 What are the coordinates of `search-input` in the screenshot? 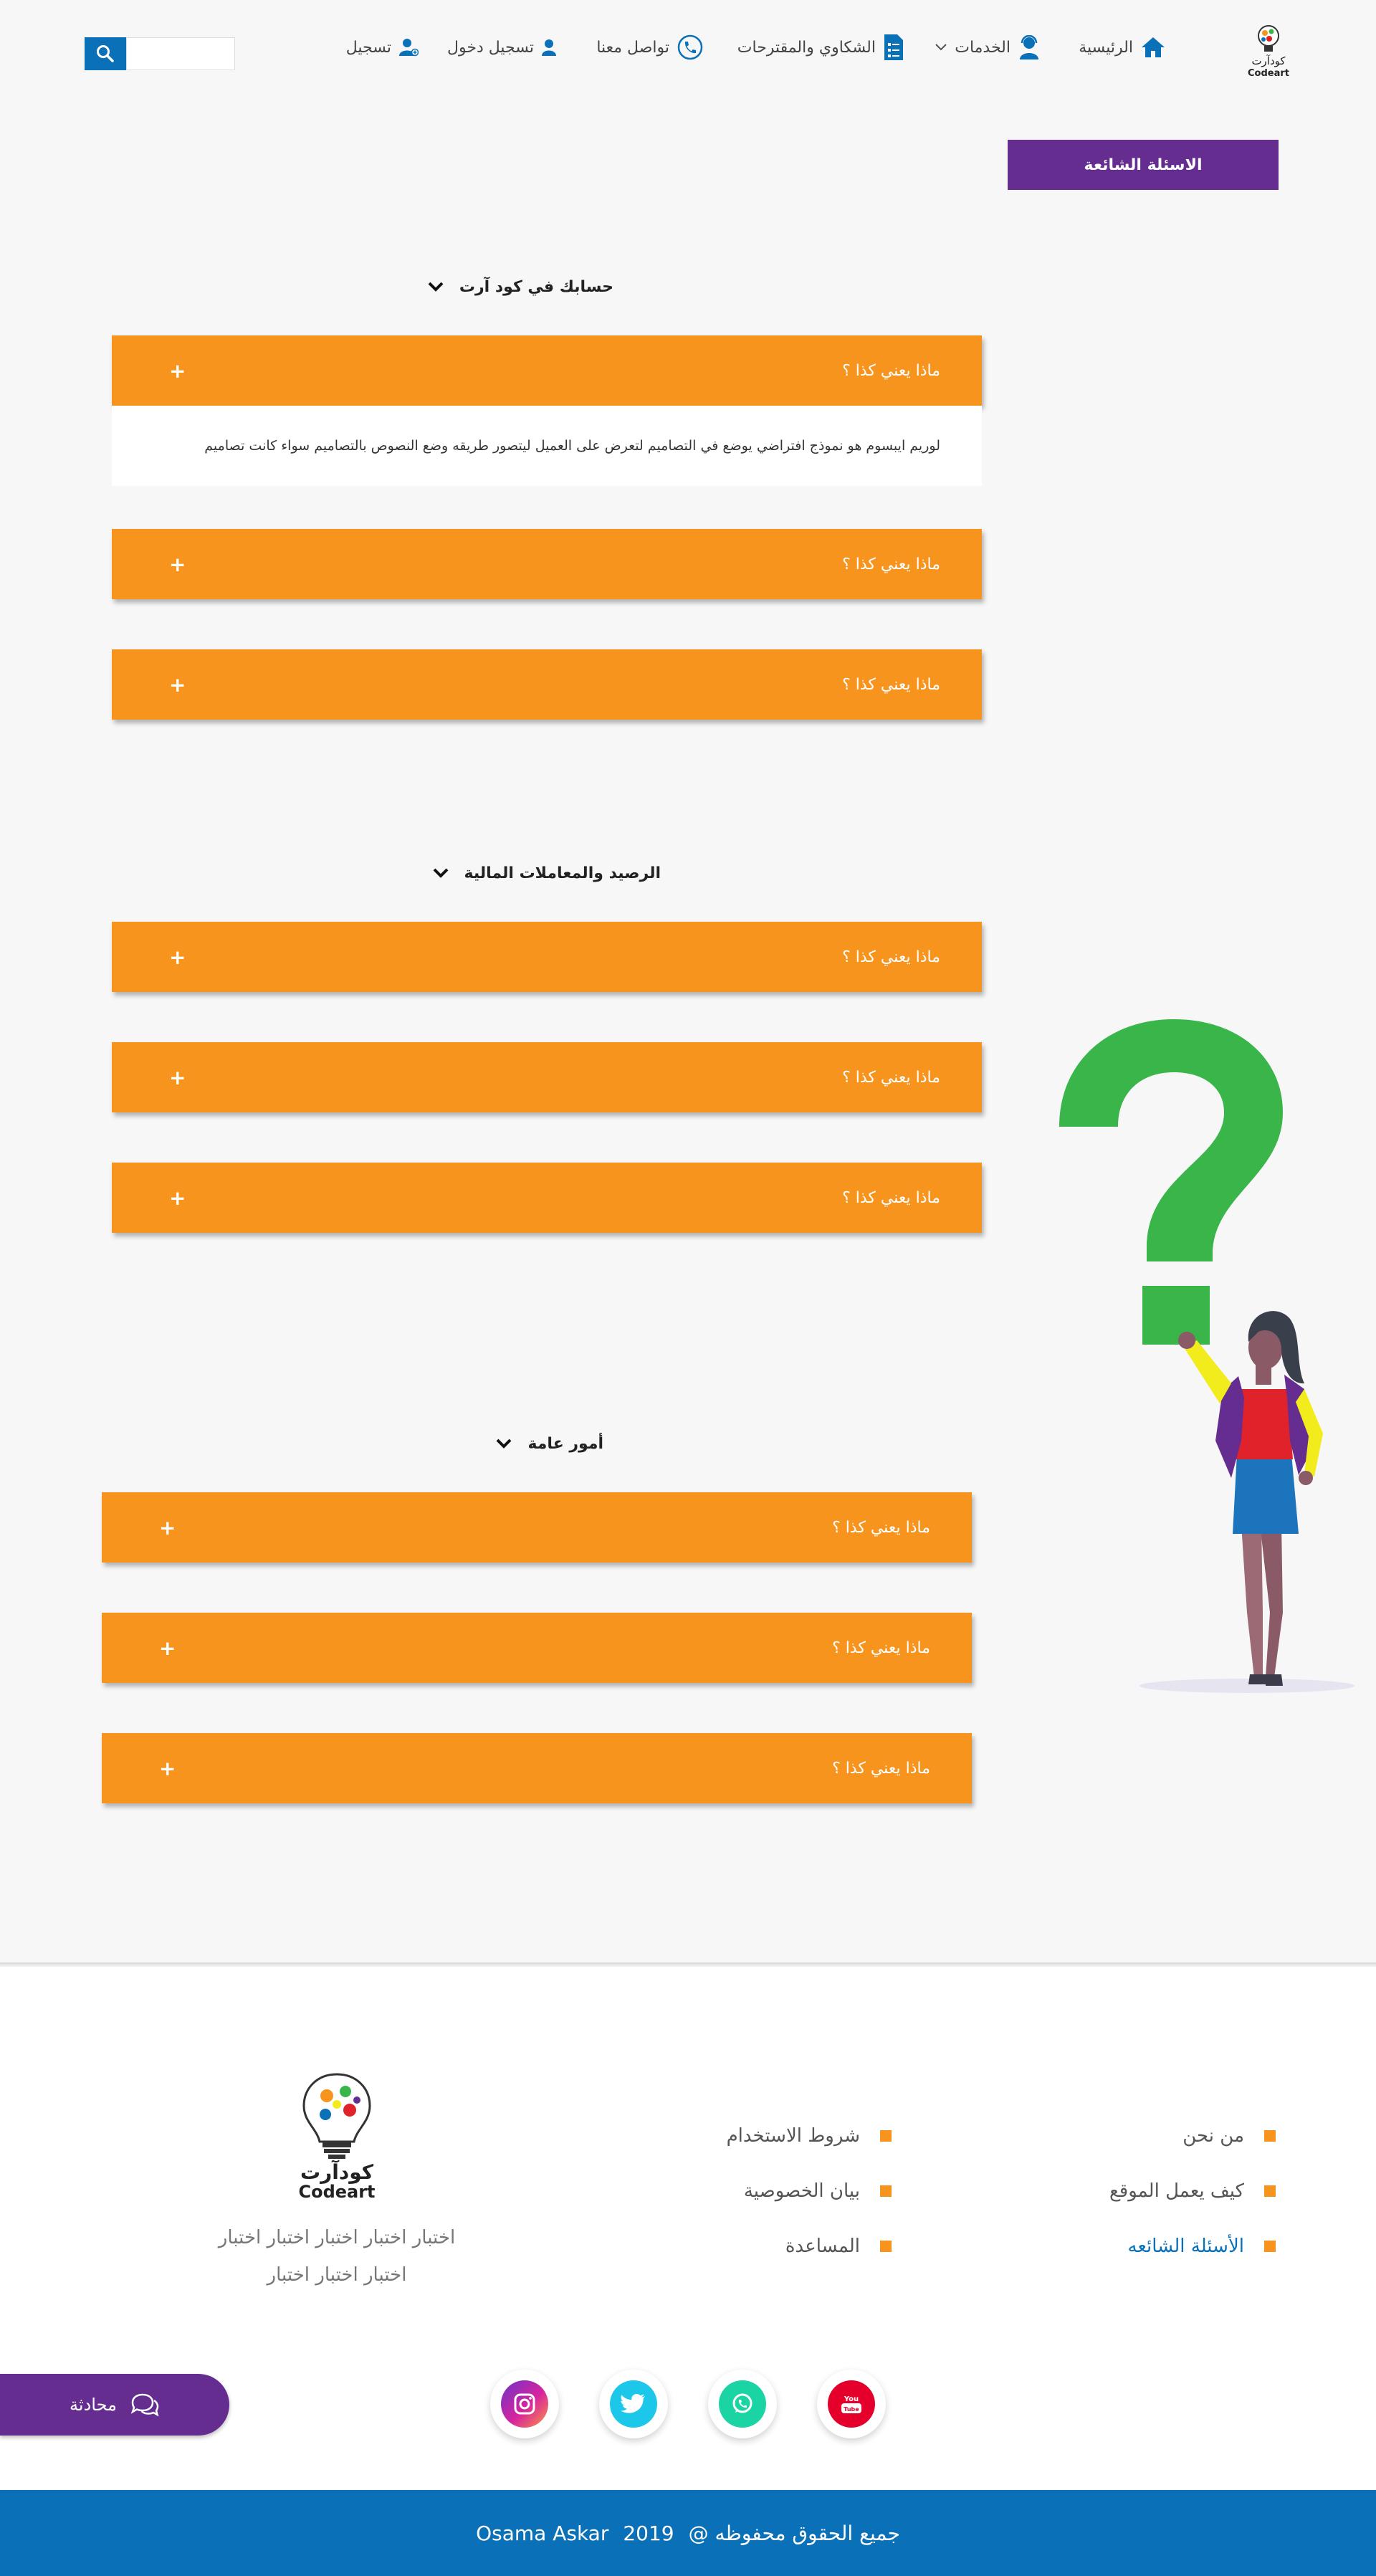 It's located at (180, 53).